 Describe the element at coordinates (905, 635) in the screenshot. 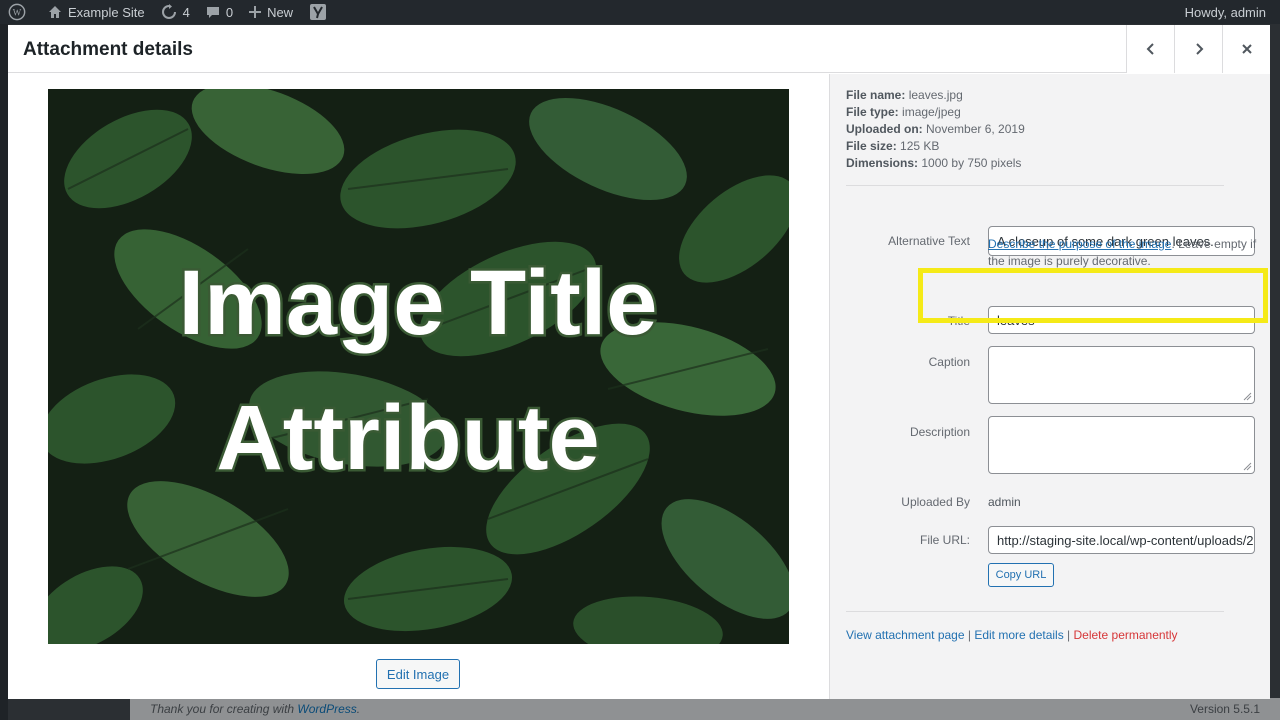

I see `view-attachment-page-link: View attachment page` at that location.